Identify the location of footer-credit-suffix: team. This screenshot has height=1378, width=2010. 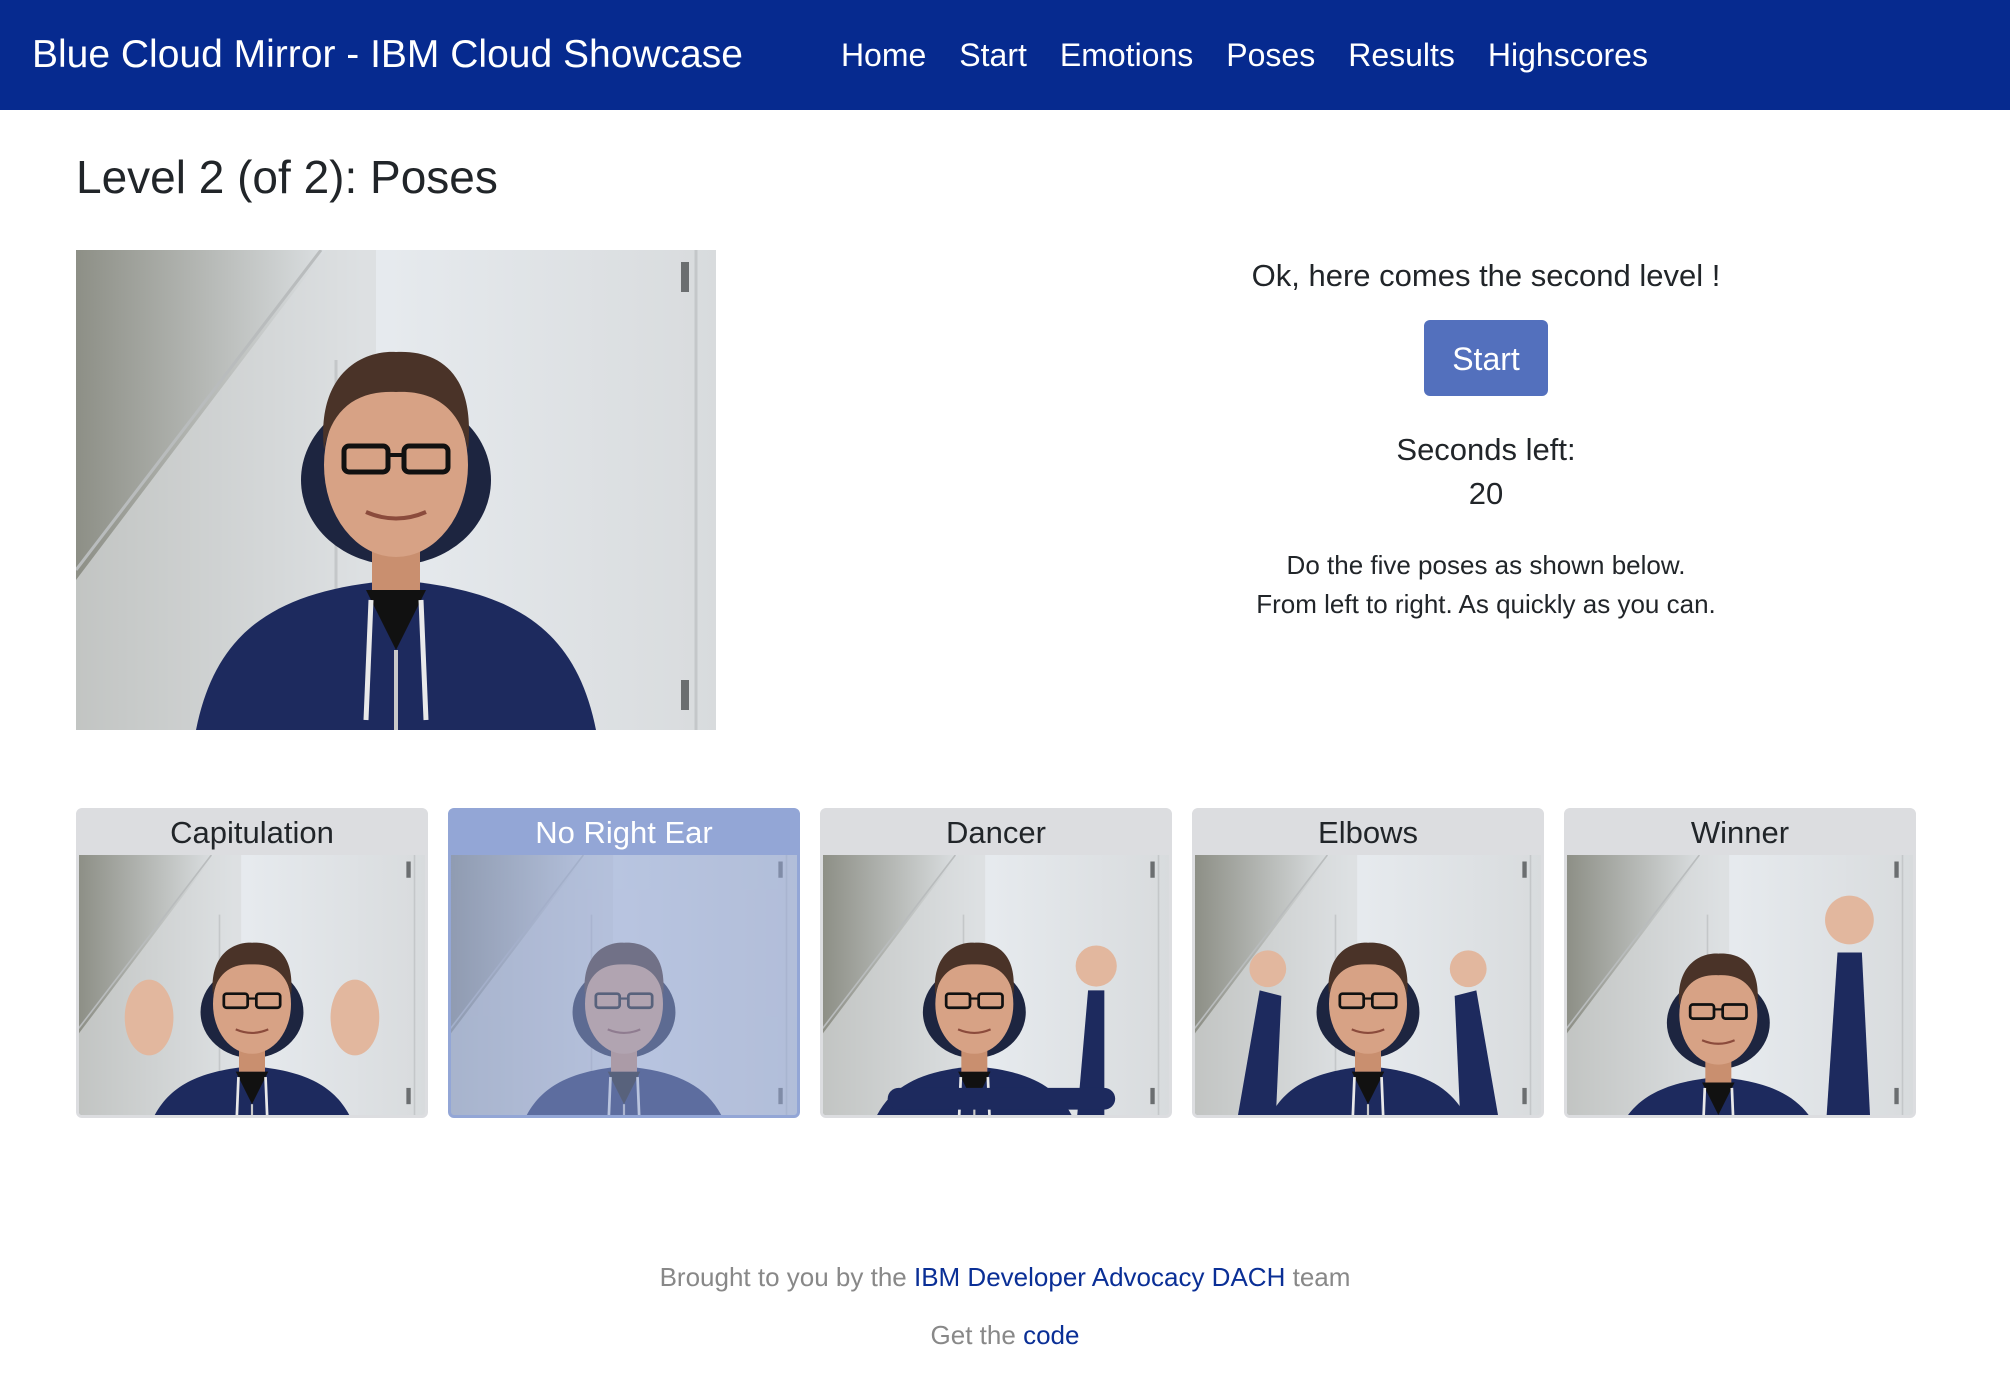
(1321, 1277).